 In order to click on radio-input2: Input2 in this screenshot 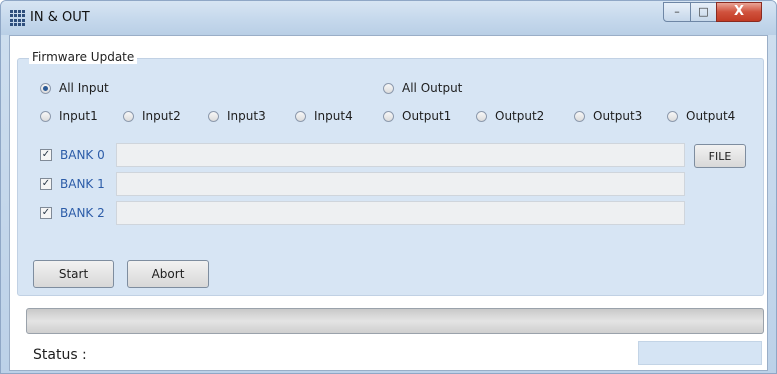, I will do `click(152, 116)`.